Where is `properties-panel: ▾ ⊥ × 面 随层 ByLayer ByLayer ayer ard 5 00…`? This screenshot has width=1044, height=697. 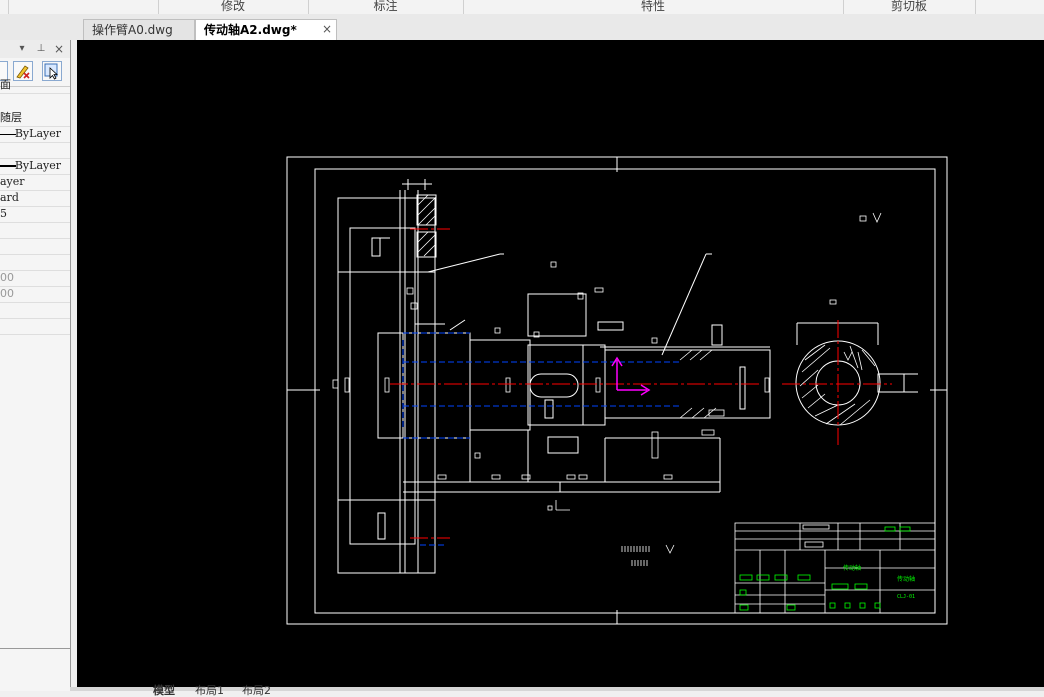
properties-panel: ▾ ⊥ × 面 随层 ByLayer ByLayer ayer ard 5 00… is located at coordinates (35, 365).